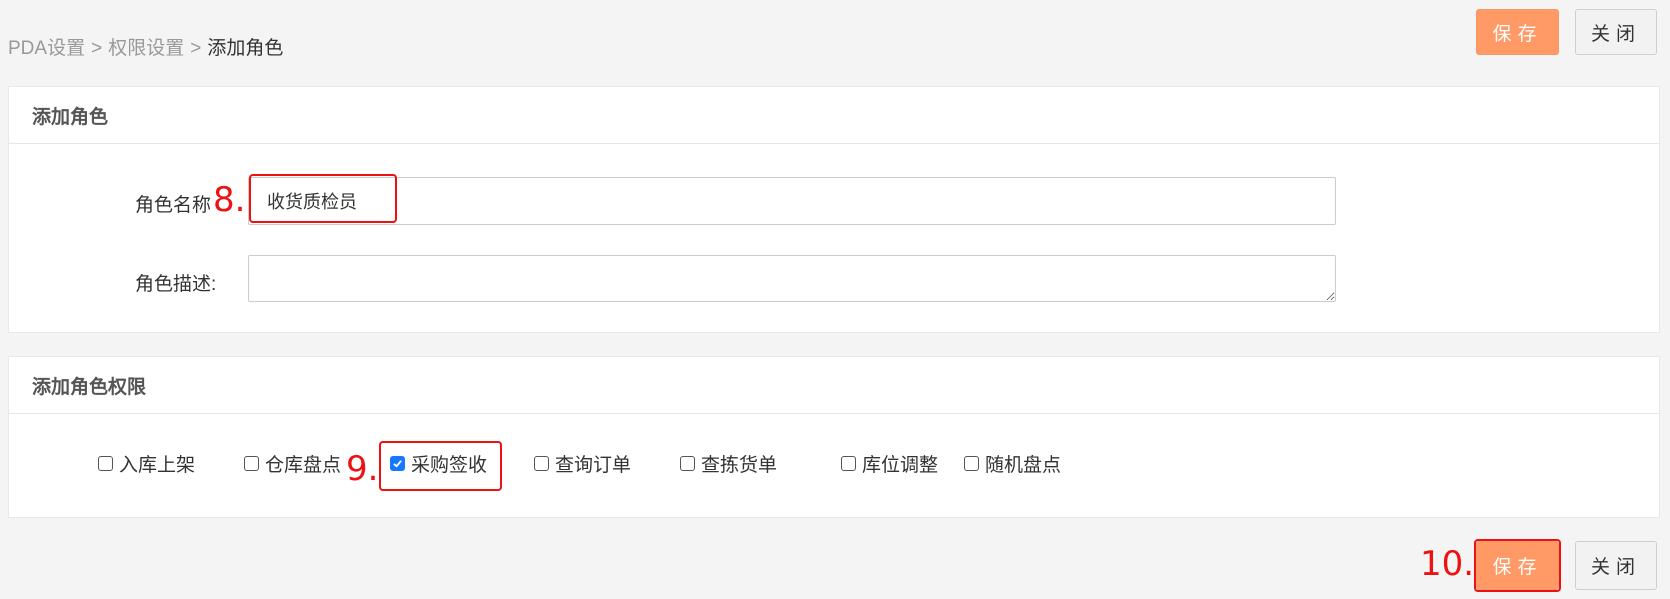 This screenshot has height=599, width=1670. I want to click on permission-panel-title: 添加角色权限, so click(834, 385).